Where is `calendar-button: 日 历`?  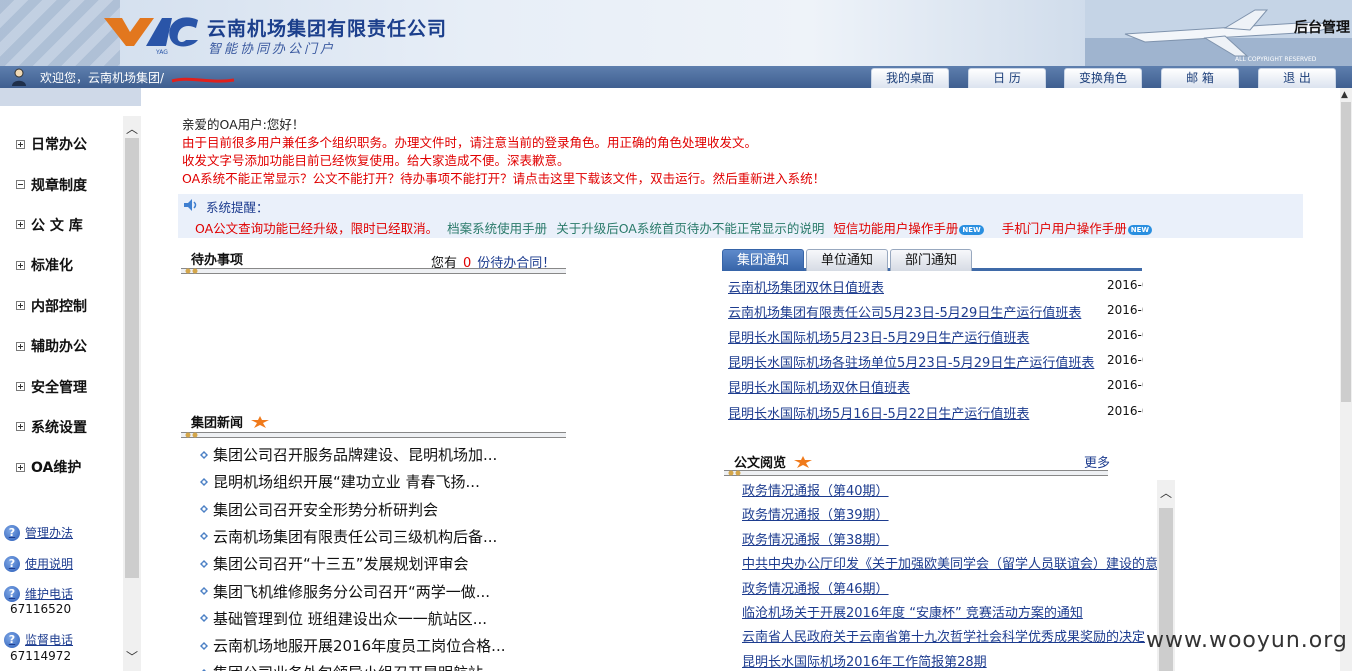 calendar-button: 日 历 is located at coordinates (1007, 78).